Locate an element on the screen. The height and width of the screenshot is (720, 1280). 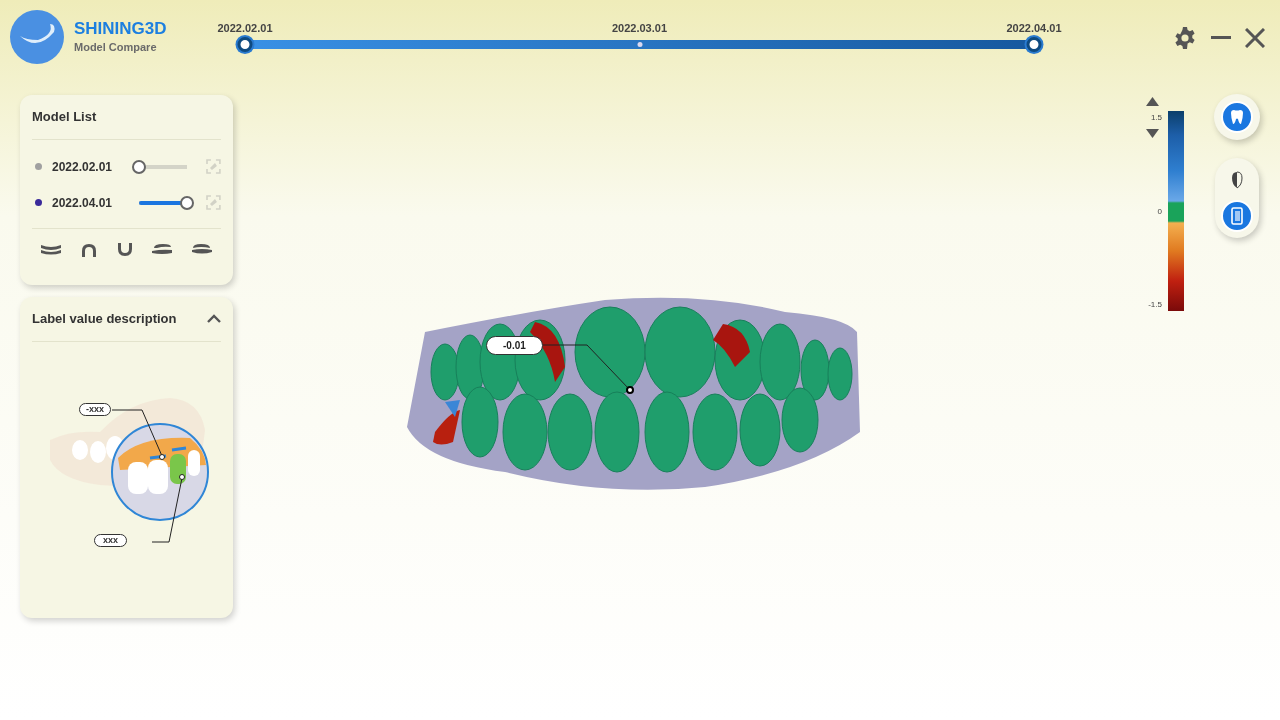
minimize-icon is located at coordinates (1221, 38).